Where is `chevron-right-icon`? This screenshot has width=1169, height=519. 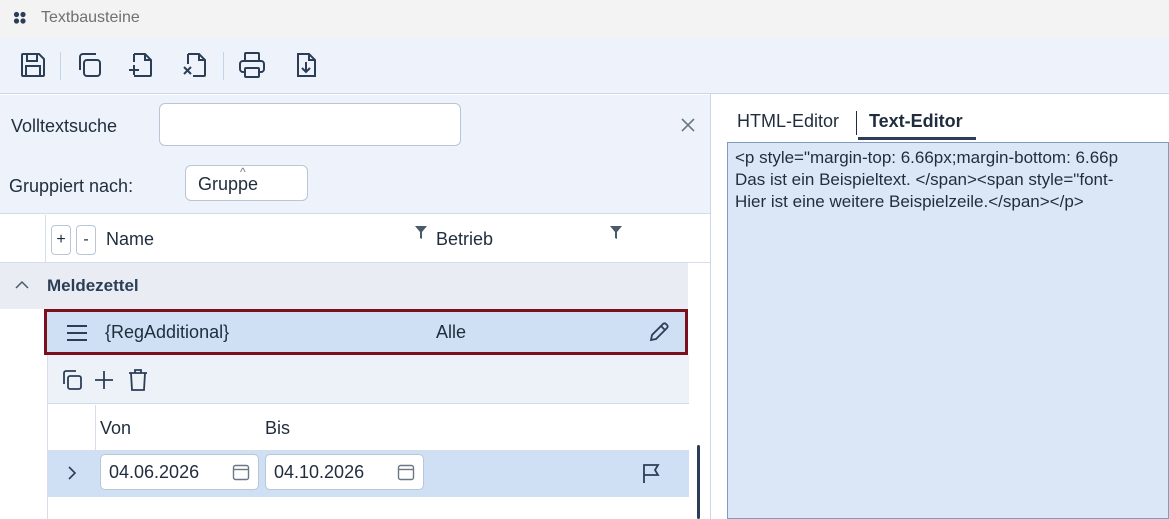 chevron-right-icon is located at coordinates (72, 473).